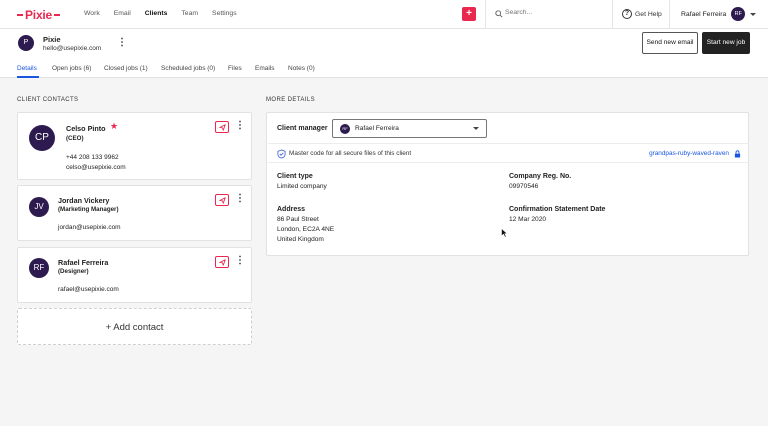 This screenshot has height=426, width=768. I want to click on get-help-link: ? Get Help, so click(642, 14).